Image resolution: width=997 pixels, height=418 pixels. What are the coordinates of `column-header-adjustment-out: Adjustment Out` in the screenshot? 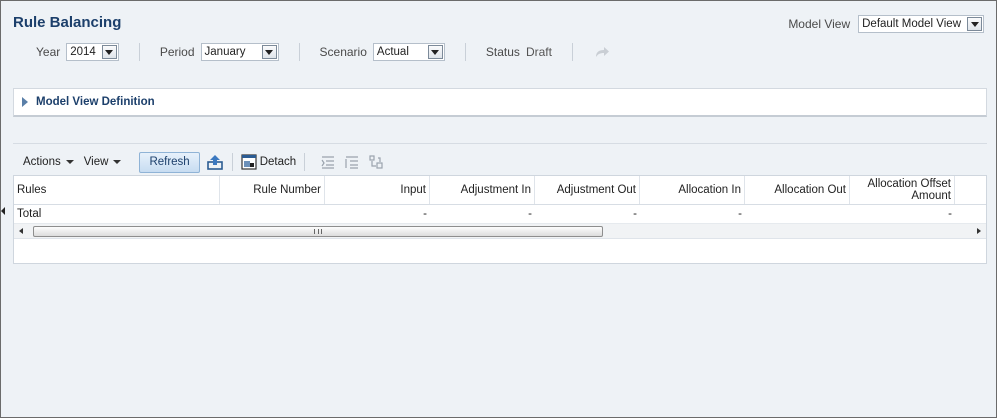 It's located at (587, 190).